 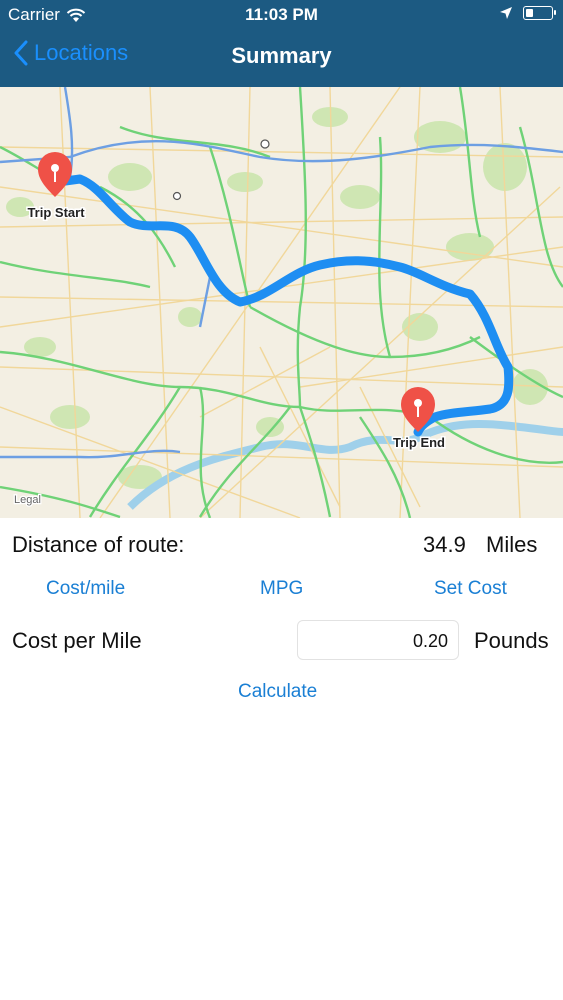 What do you see at coordinates (378, 640) in the screenshot?
I see `cost-per-mile-field: 0.20` at bounding box center [378, 640].